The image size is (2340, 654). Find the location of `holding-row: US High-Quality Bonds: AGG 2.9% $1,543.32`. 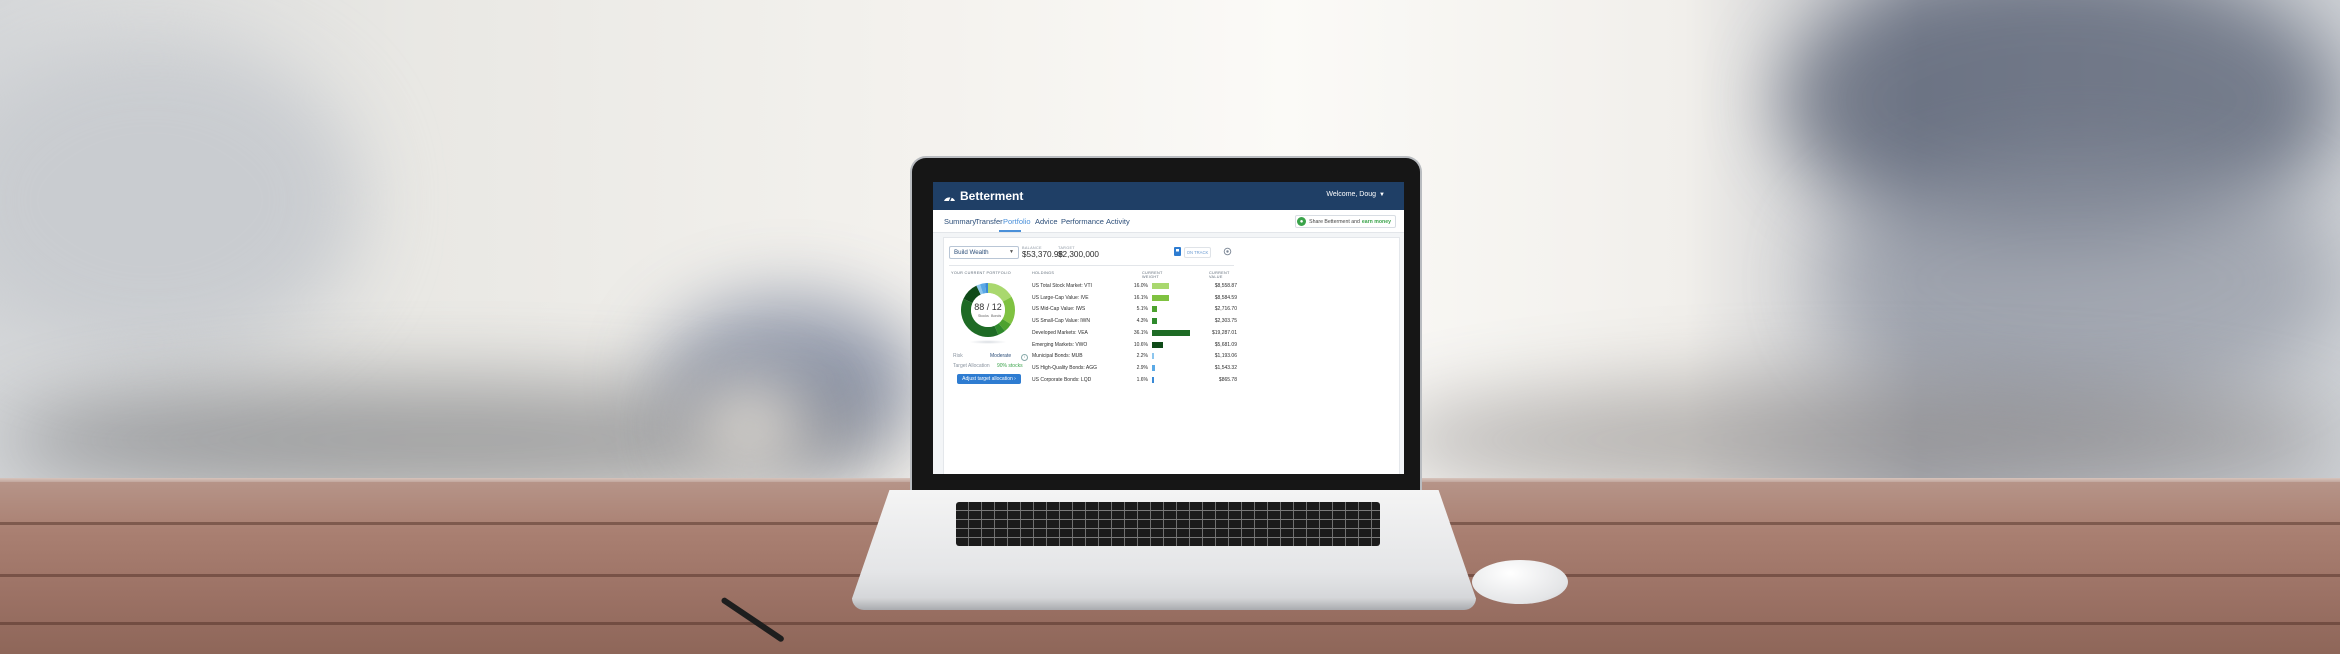

holding-row: US High-Quality Bonds: AGG 2.9% $1,543.32 is located at coordinates (1137, 370).